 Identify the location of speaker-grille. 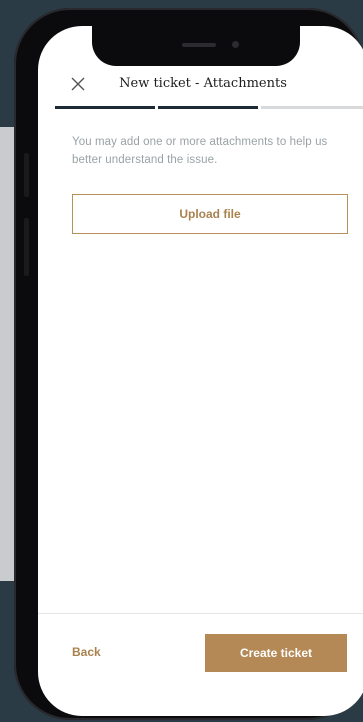
(199, 45).